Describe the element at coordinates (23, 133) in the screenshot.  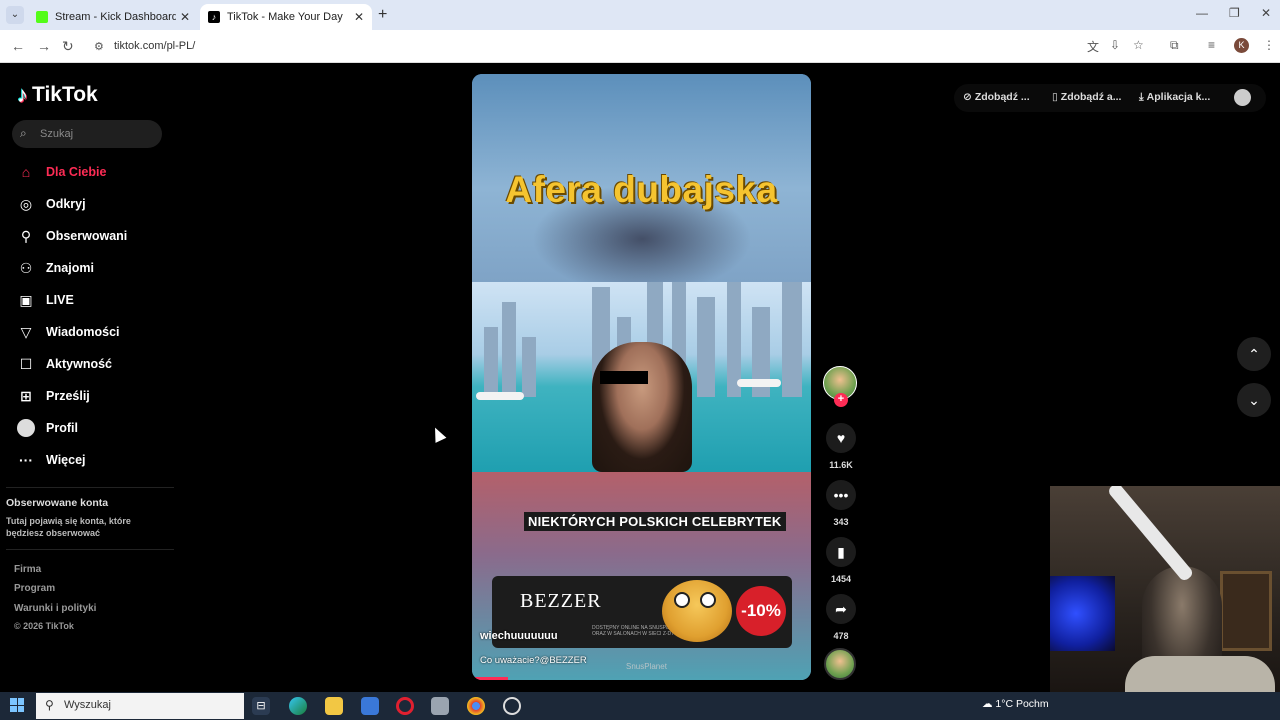
I see `search-icon: ⌕` at that location.